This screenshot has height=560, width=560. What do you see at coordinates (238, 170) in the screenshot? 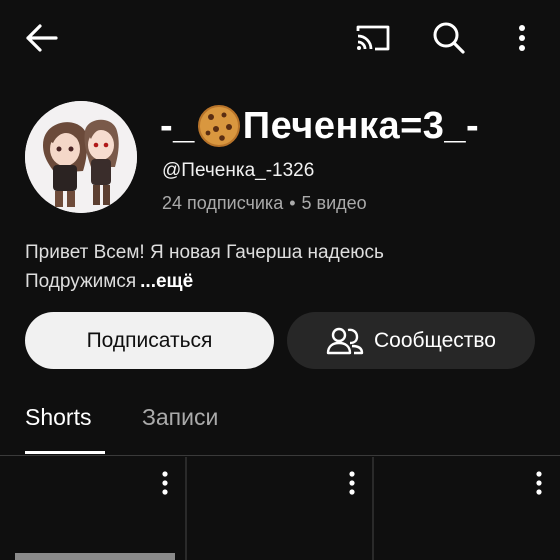
I see `channel-handle: @Печенка_-1326` at bounding box center [238, 170].